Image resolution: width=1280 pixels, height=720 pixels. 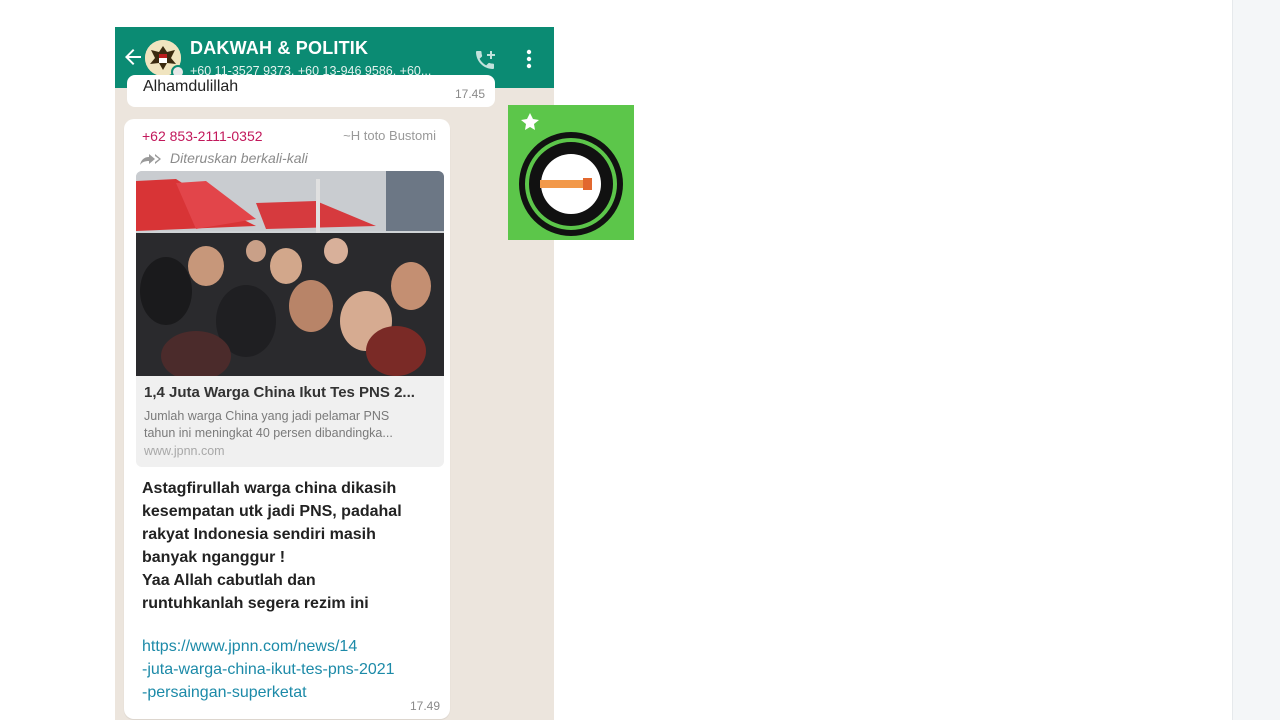 What do you see at coordinates (279, 48) in the screenshot?
I see `group-title: DAKWAH & POLITIK` at bounding box center [279, 48].